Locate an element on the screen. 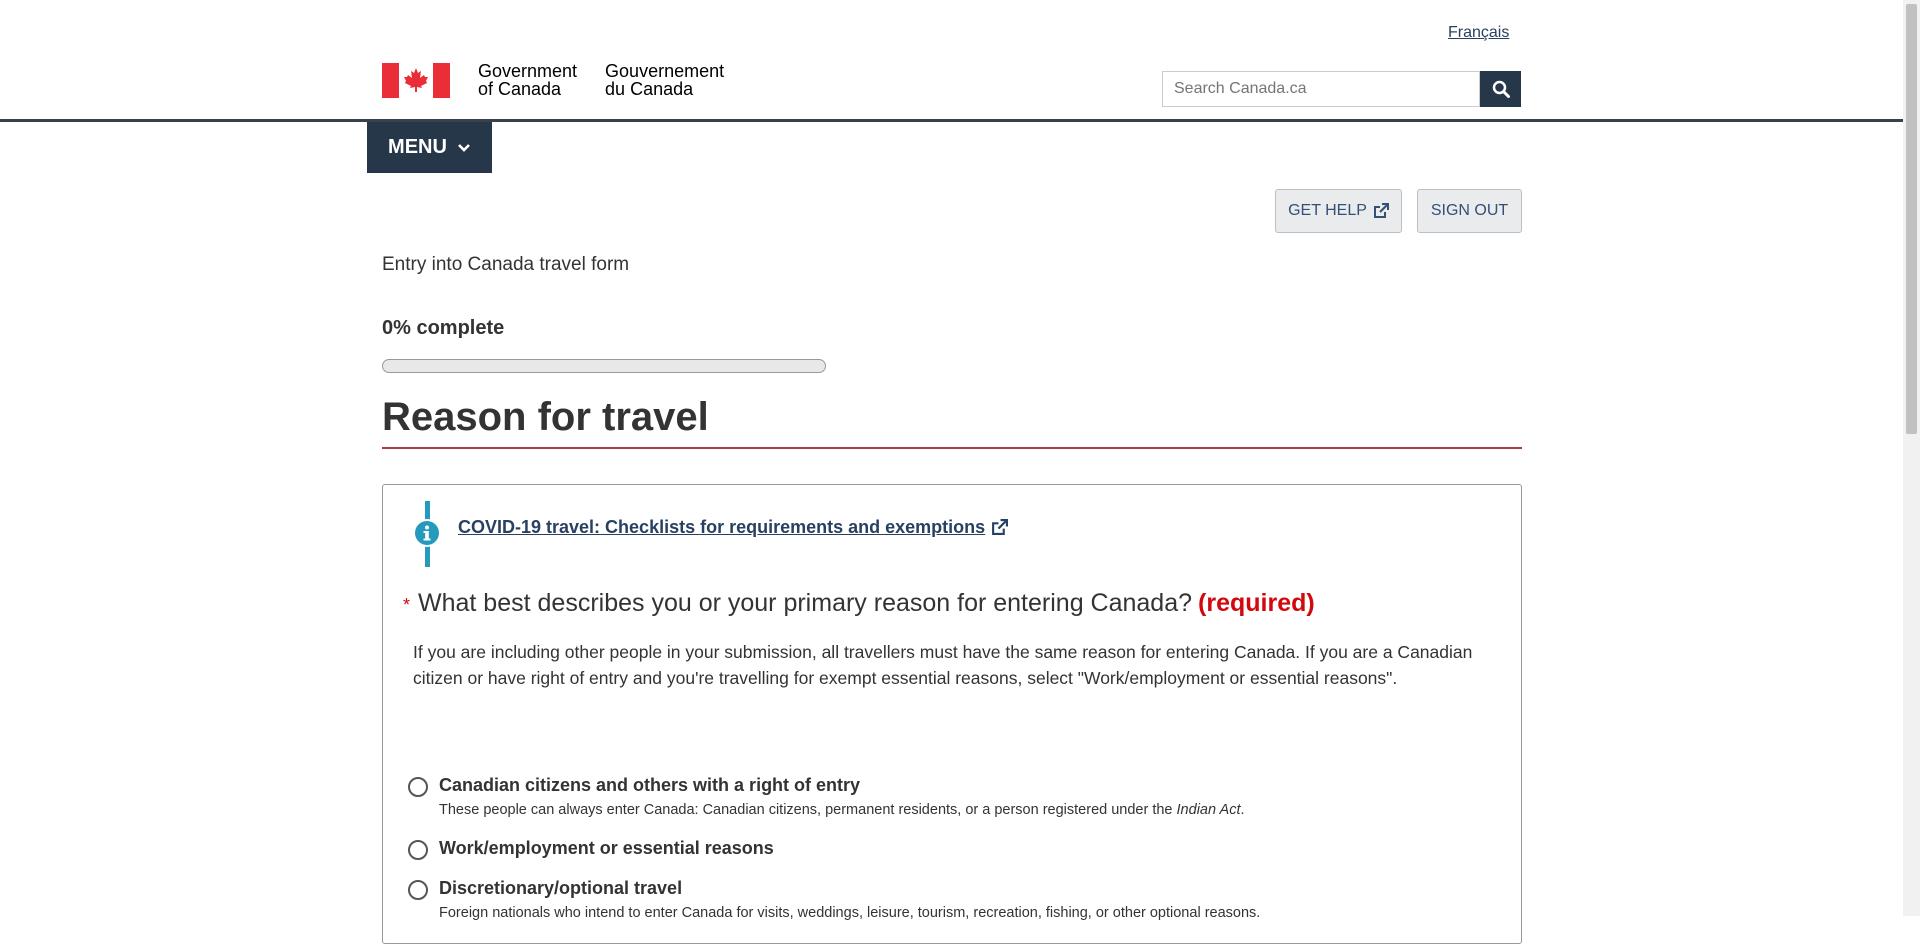 The image size is (1920, 944). sign-out-label: SIGN OUT is located at coordinates (1469, 210).